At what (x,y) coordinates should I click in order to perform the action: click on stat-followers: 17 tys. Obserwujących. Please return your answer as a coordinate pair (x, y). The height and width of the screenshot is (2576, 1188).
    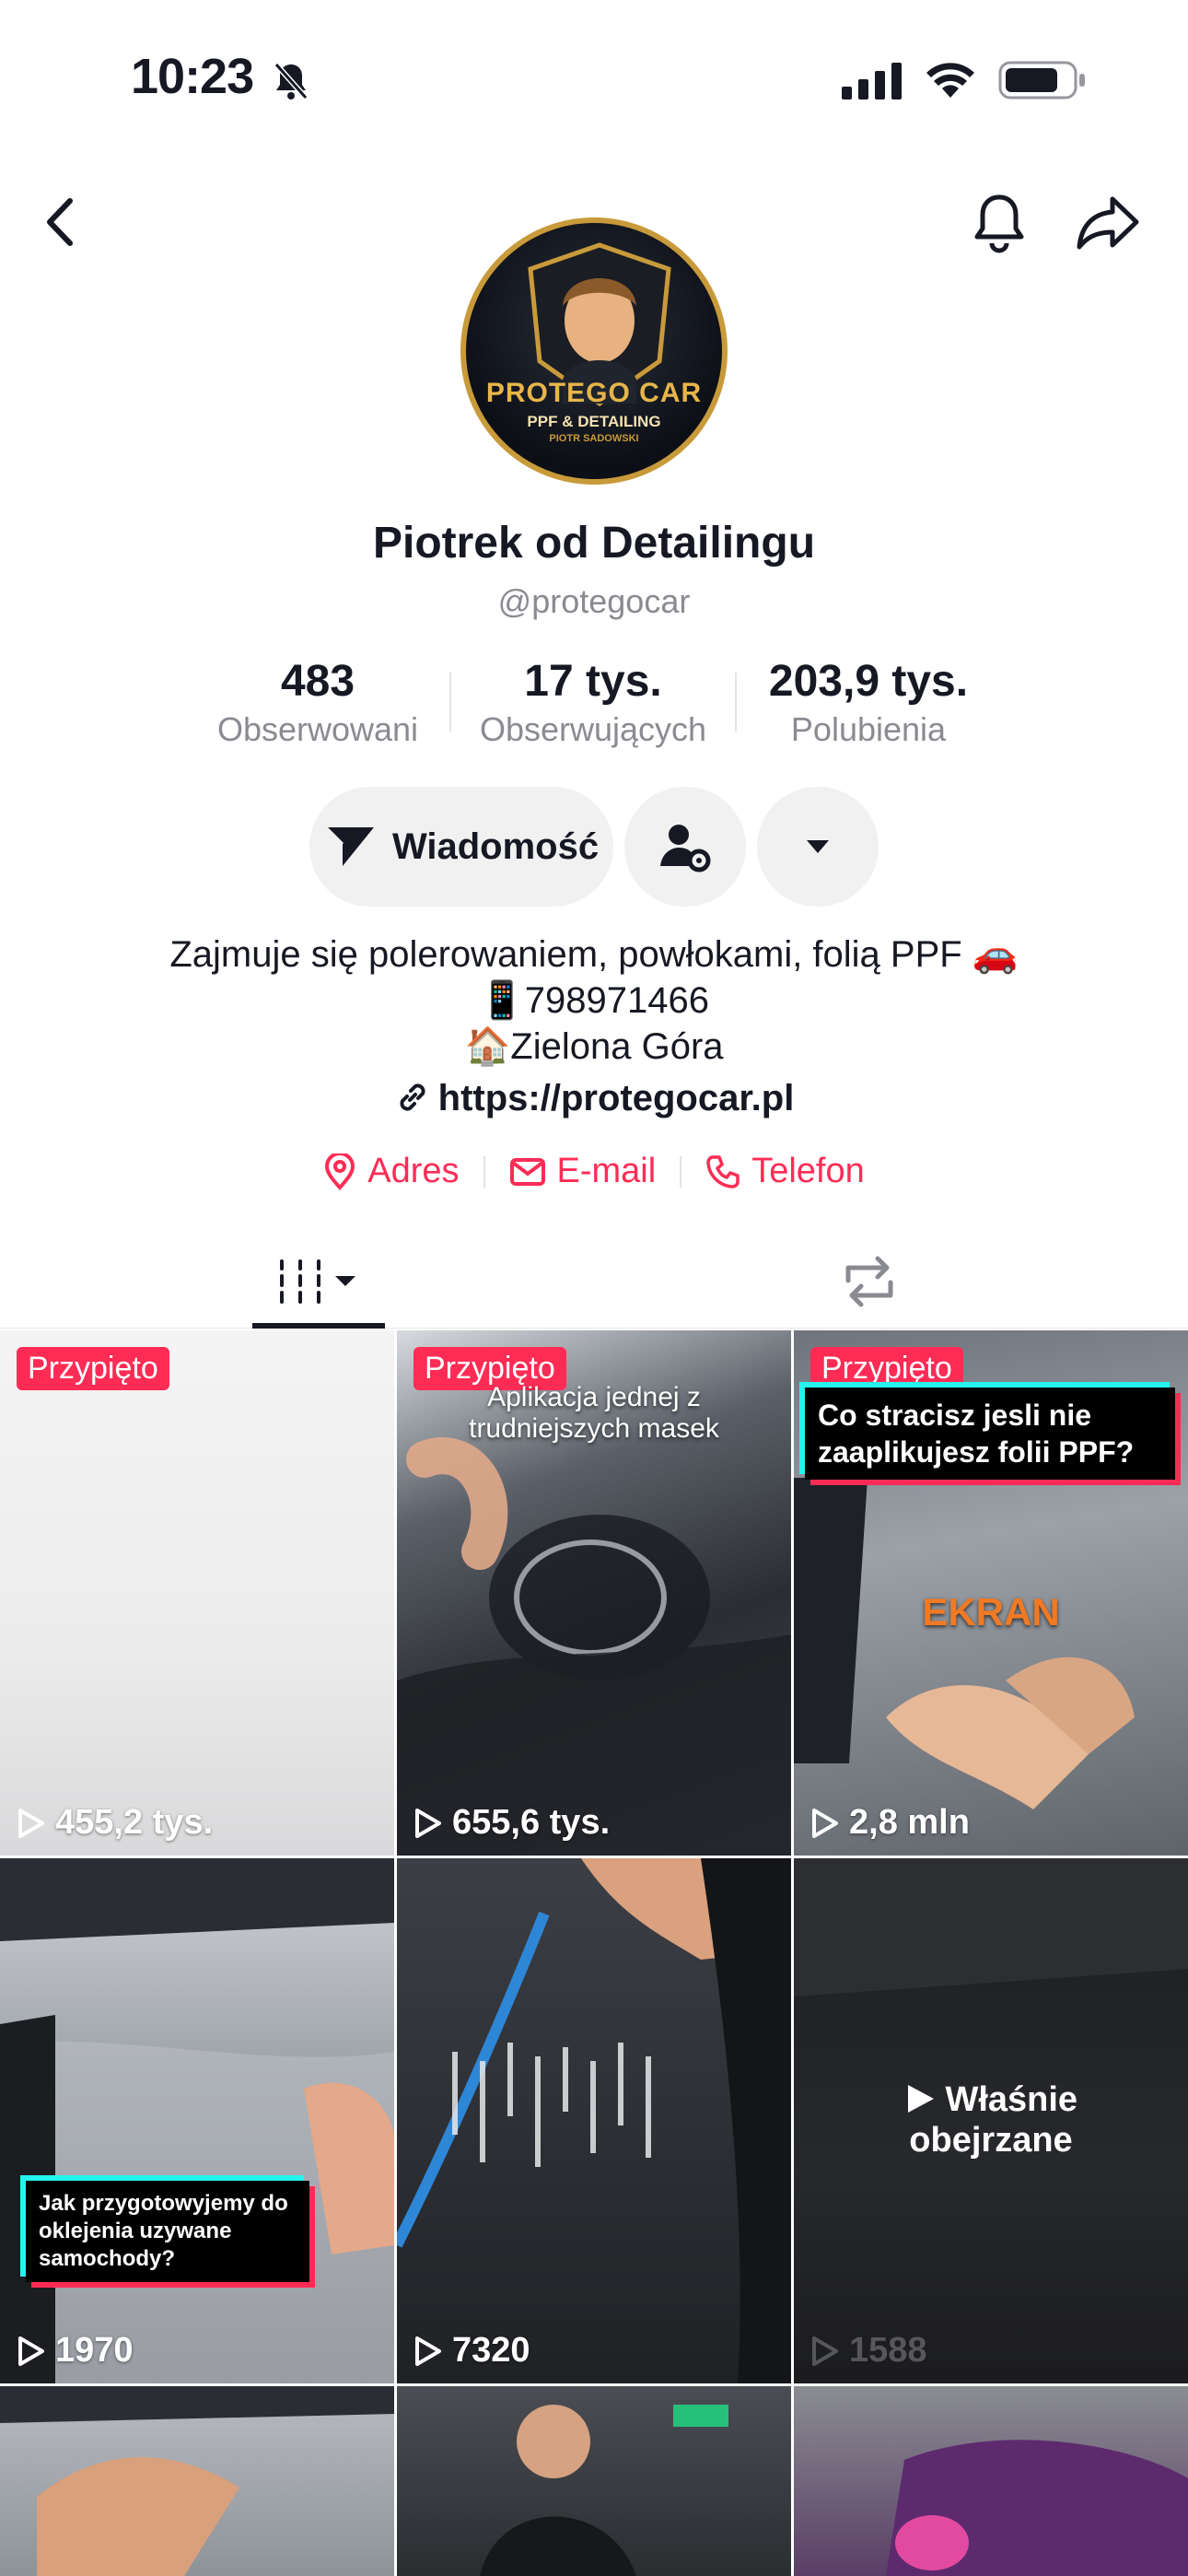
    Looking at the image, I should click on (593, 702).